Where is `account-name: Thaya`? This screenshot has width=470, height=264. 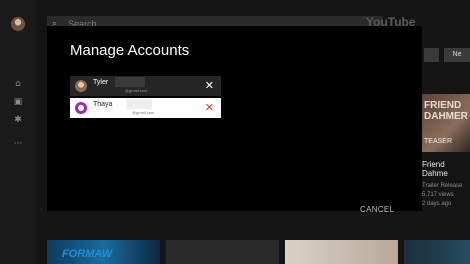
account-name: Thaya is located at coordinates (103, 104).